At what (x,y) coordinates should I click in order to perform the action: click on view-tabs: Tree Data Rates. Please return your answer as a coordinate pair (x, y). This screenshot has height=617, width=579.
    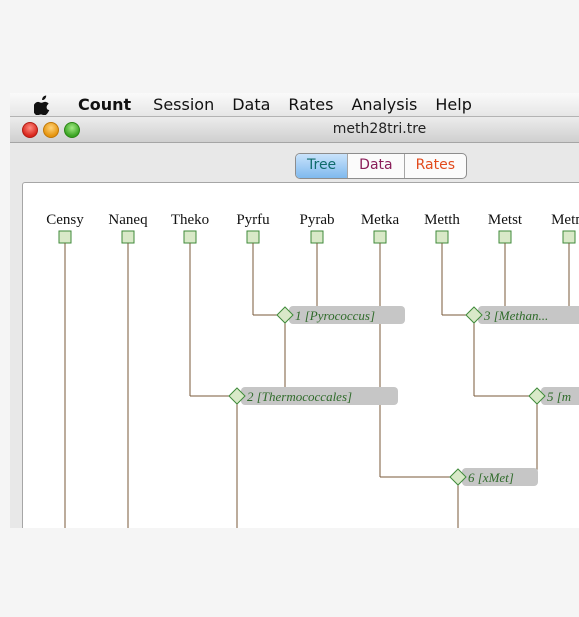
    Looking at the image, I should click on (381, 166).